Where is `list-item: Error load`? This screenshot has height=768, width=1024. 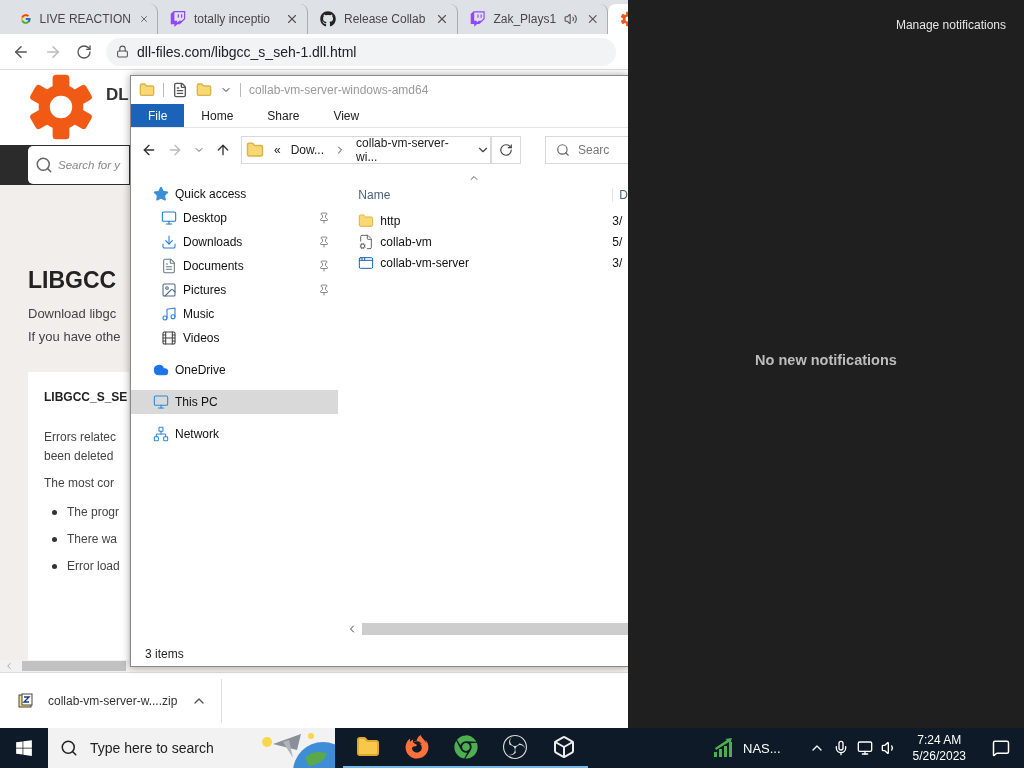 list-item: Error load is located at coordinates (93, 566).